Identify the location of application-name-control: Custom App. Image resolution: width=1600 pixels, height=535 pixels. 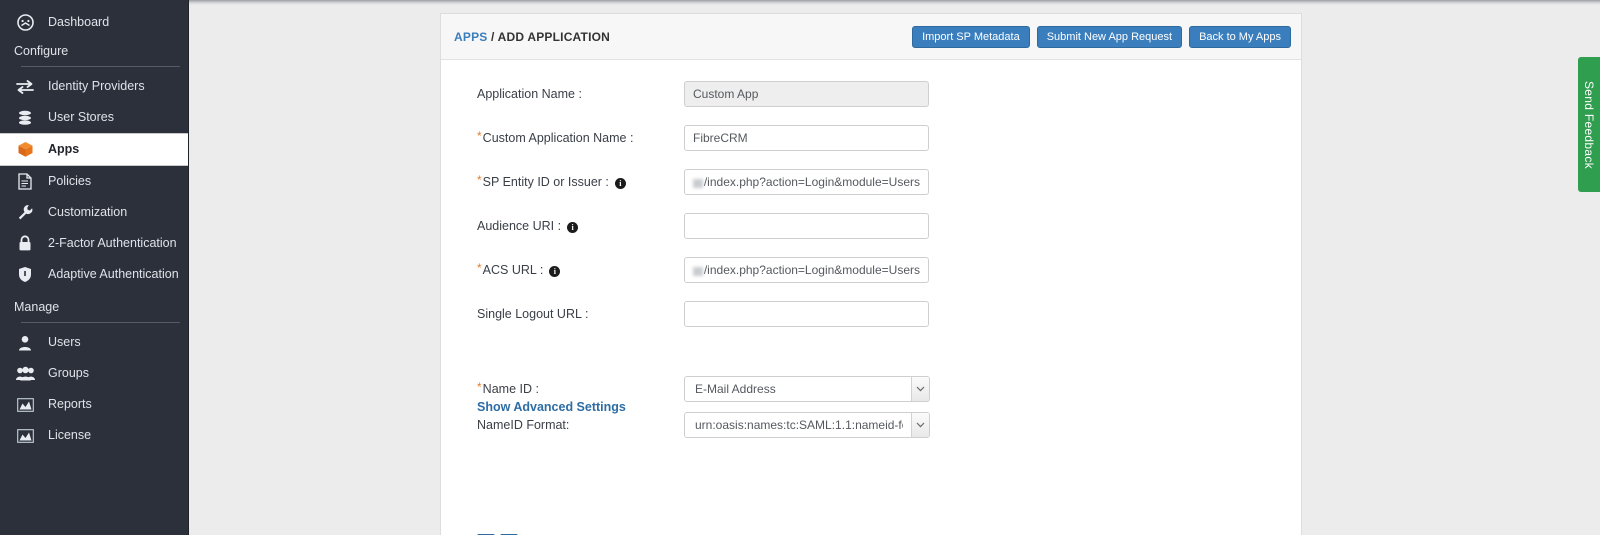
(806, 94).